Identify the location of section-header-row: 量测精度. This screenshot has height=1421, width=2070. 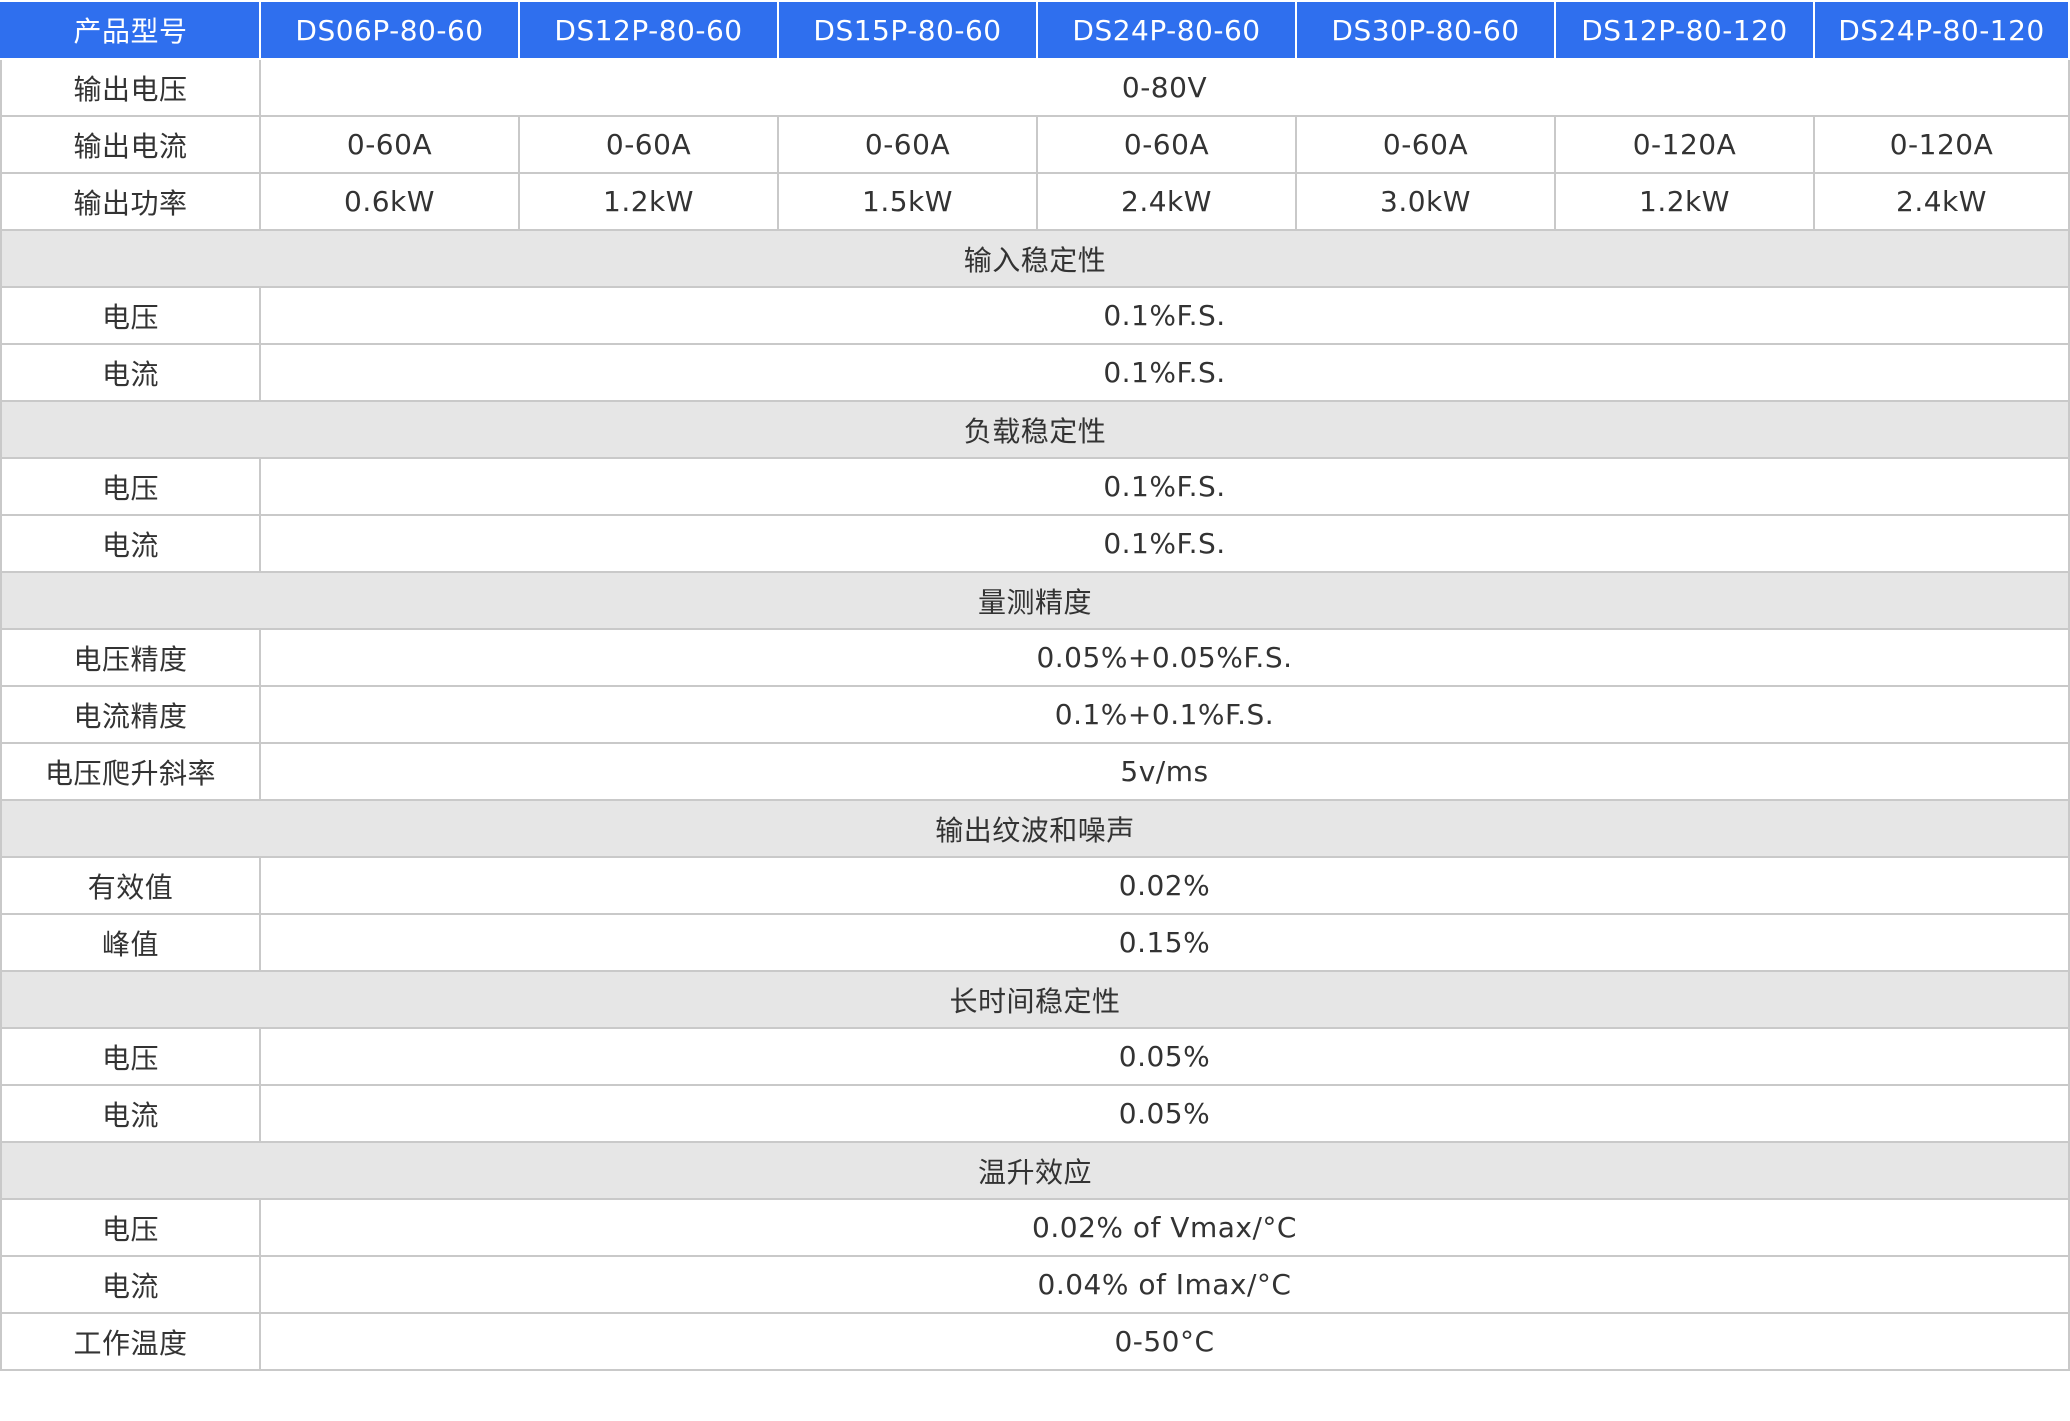
(1035, 600).